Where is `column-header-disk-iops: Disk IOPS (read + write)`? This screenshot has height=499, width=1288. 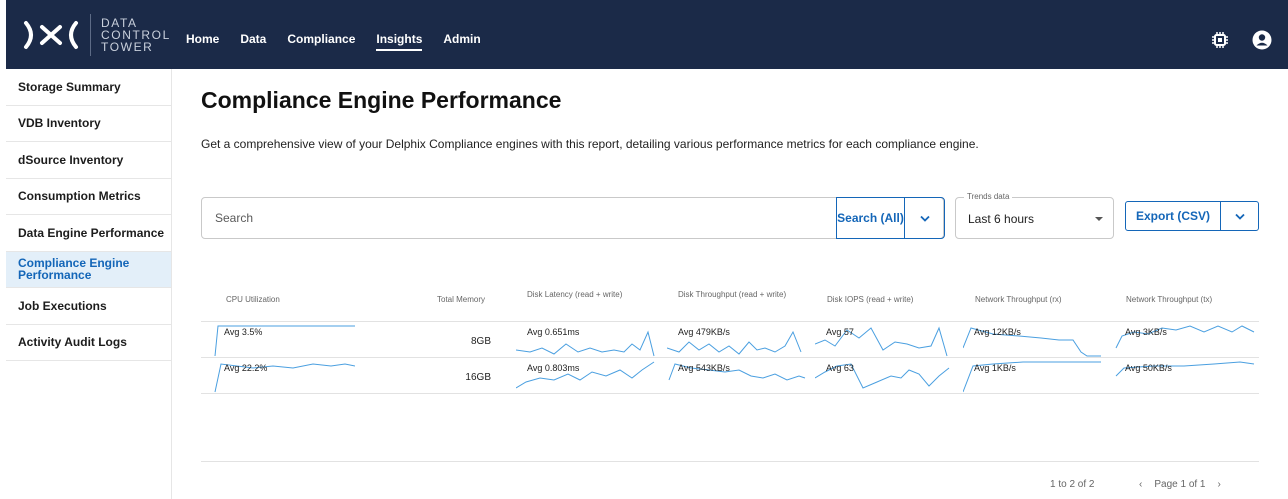
column-header-disk-iops: Disk IOPS (read + write) is located at coordinates (870, 299).